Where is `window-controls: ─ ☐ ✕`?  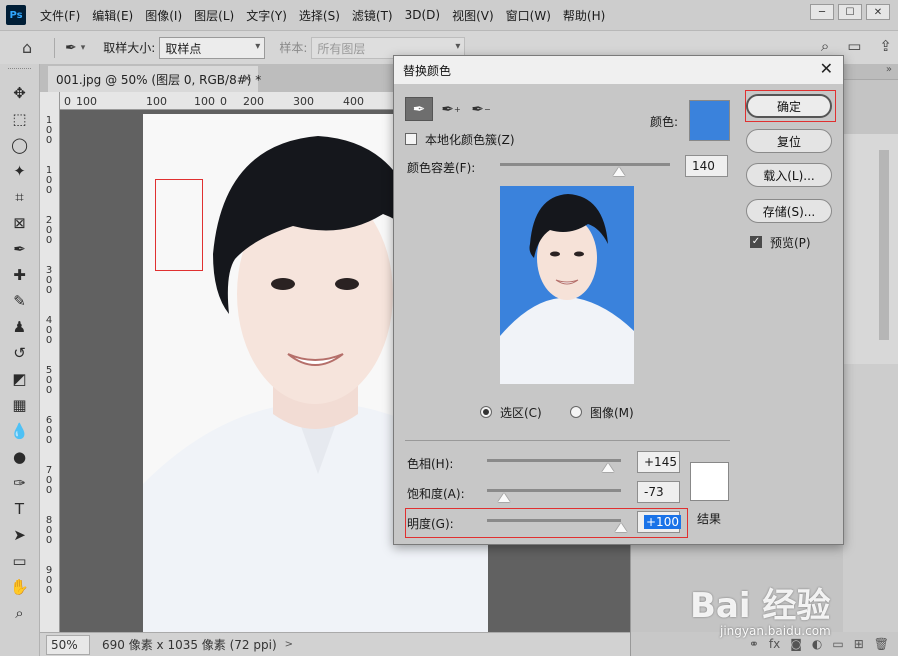 window-controls: ─ ☐ ✕ is located at coordinates (850, 12).